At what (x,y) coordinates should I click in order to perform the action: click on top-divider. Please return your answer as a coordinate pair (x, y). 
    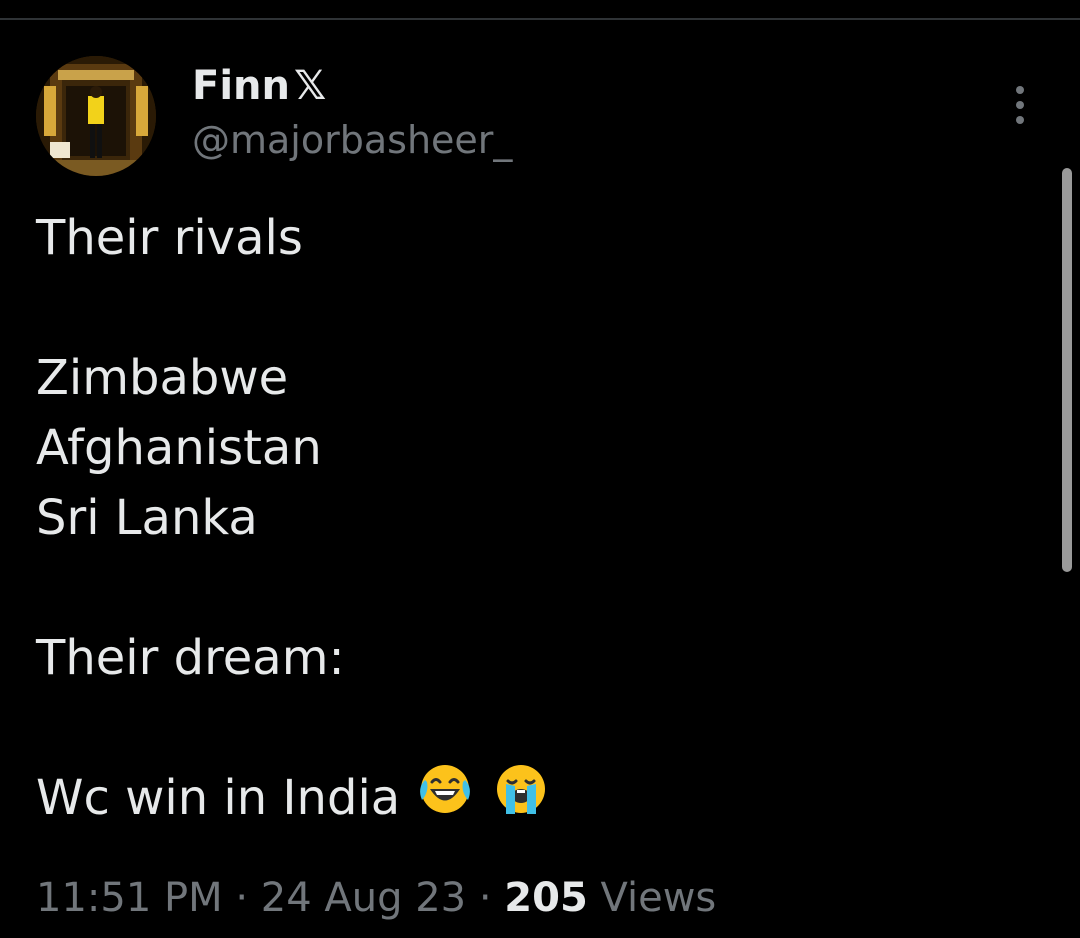
    Looking at the image, I should click on (540, 19).